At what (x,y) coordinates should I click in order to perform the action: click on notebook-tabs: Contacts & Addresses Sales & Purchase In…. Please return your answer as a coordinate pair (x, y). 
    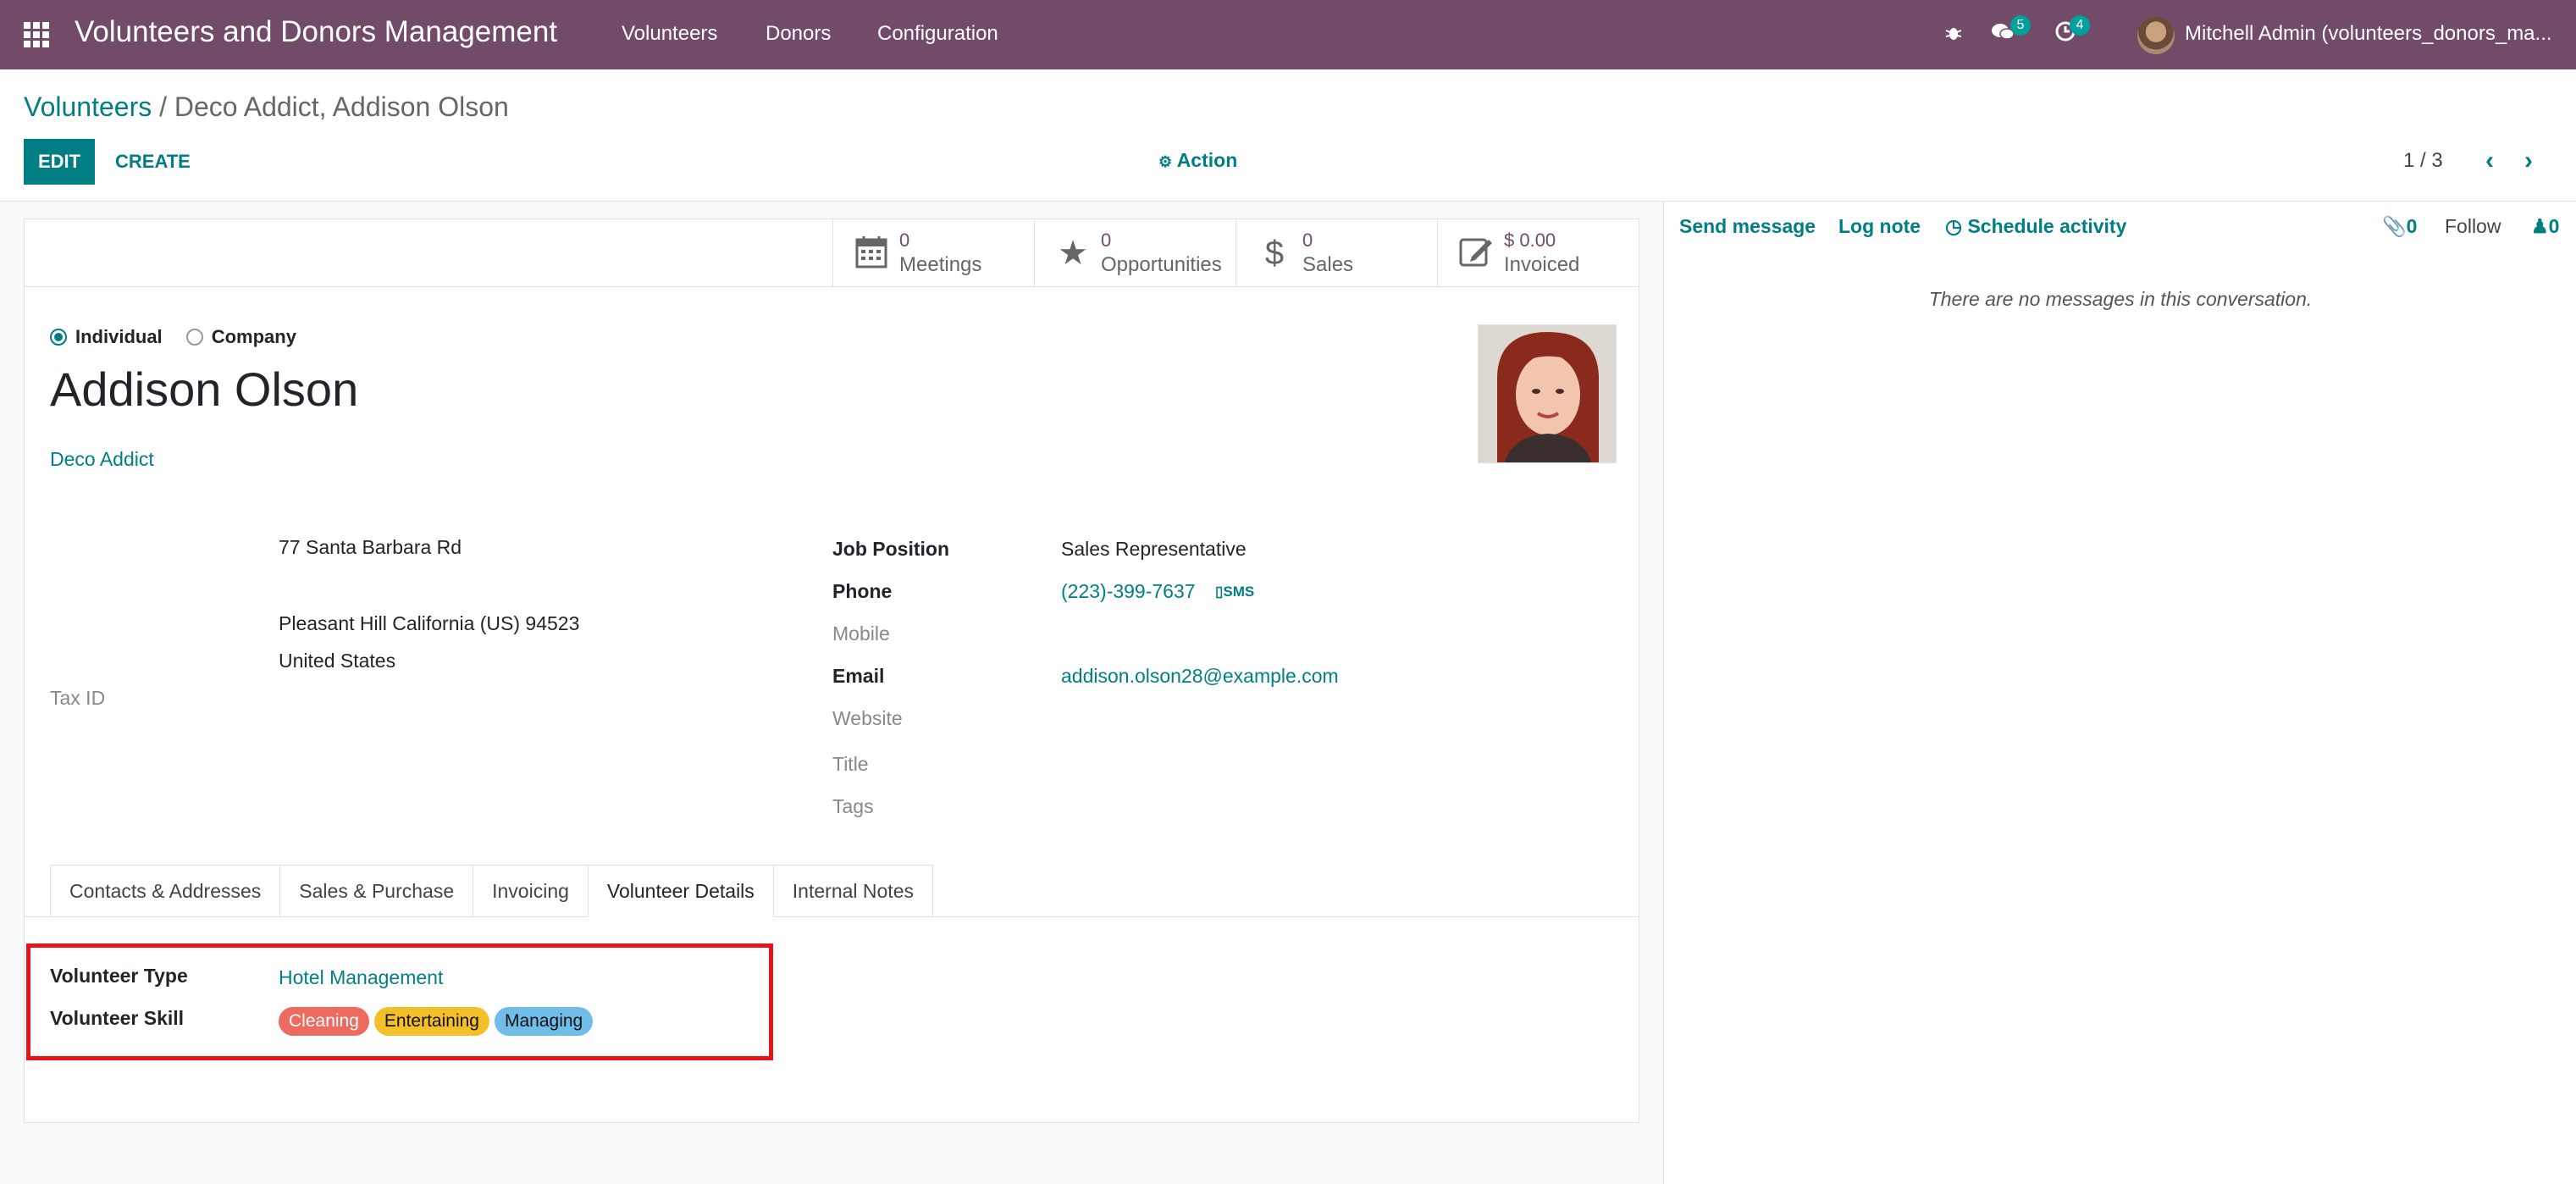
    Looking at the image, I should click on (492, 891).